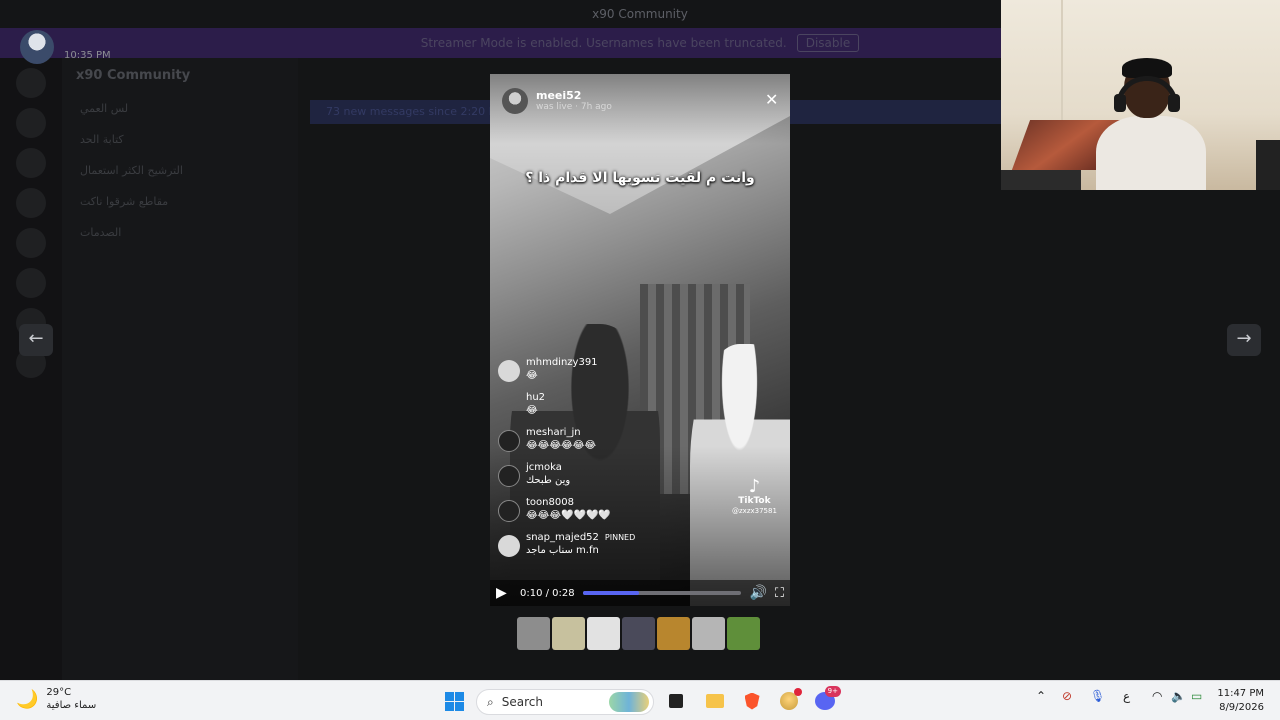  Describe the element at coordinates (1067, 696) in the screenshot. I see `antivirus-icon: ⊘` at that location.